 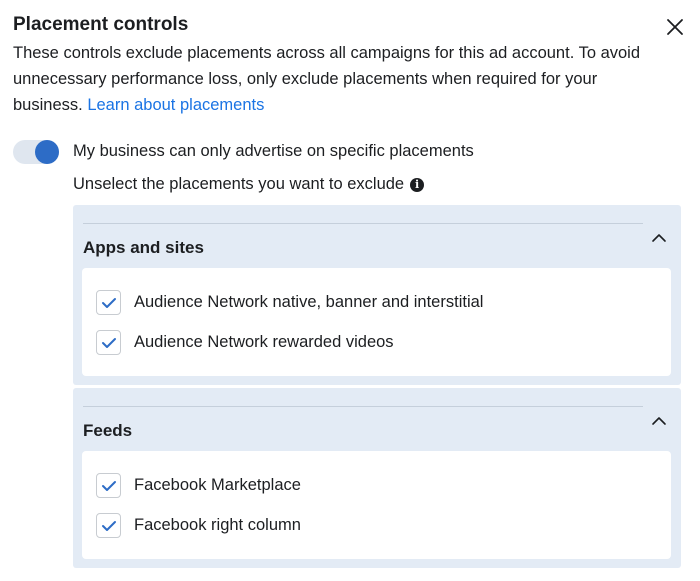 I want to click on placement-label: Audience Network rewarded videos, so click(x=264, y=342).